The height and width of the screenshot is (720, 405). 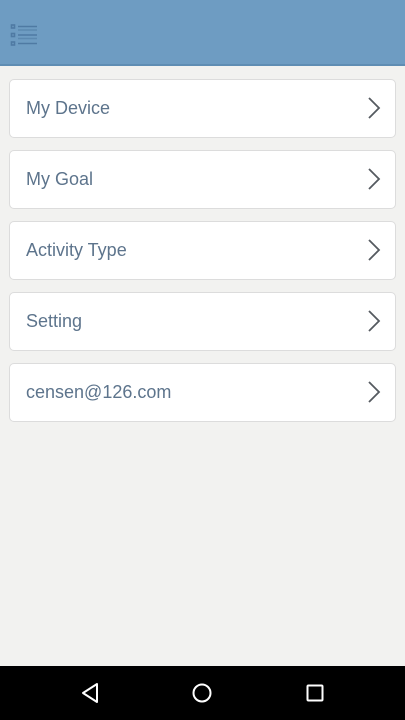 I want to click on menu-item-setting: Setting, so click(x=202, y=321).